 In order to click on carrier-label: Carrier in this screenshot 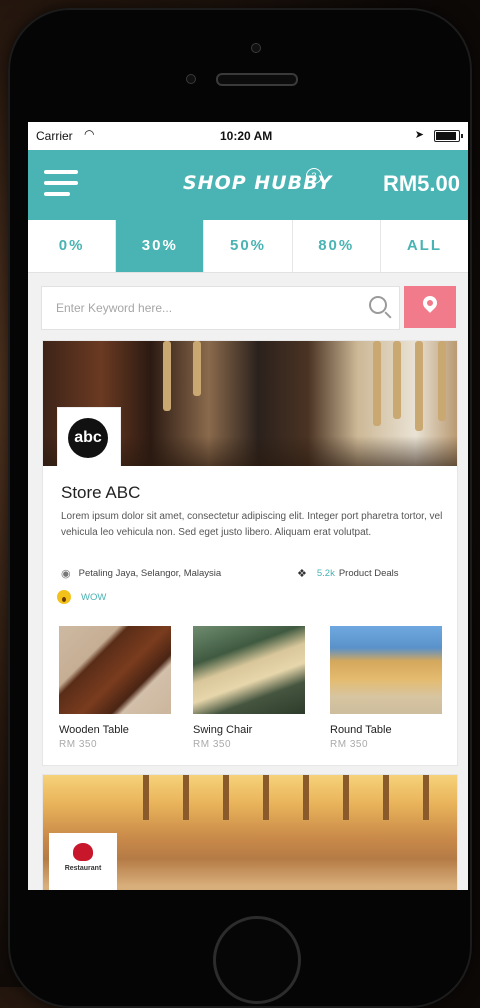, I will do `click(54, 136)`.